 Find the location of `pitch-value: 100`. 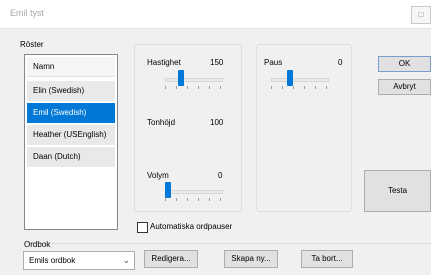

pitch-value: 100 is located at coordinates (217, 122).